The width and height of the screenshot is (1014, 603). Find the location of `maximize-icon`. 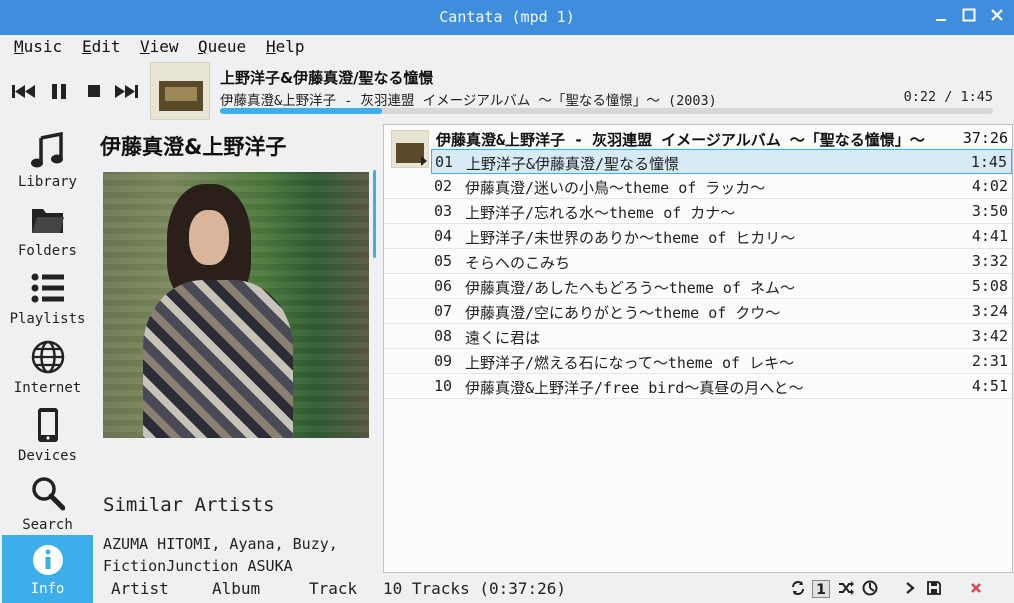

maximize-icon is located at coordinates (969, 17).